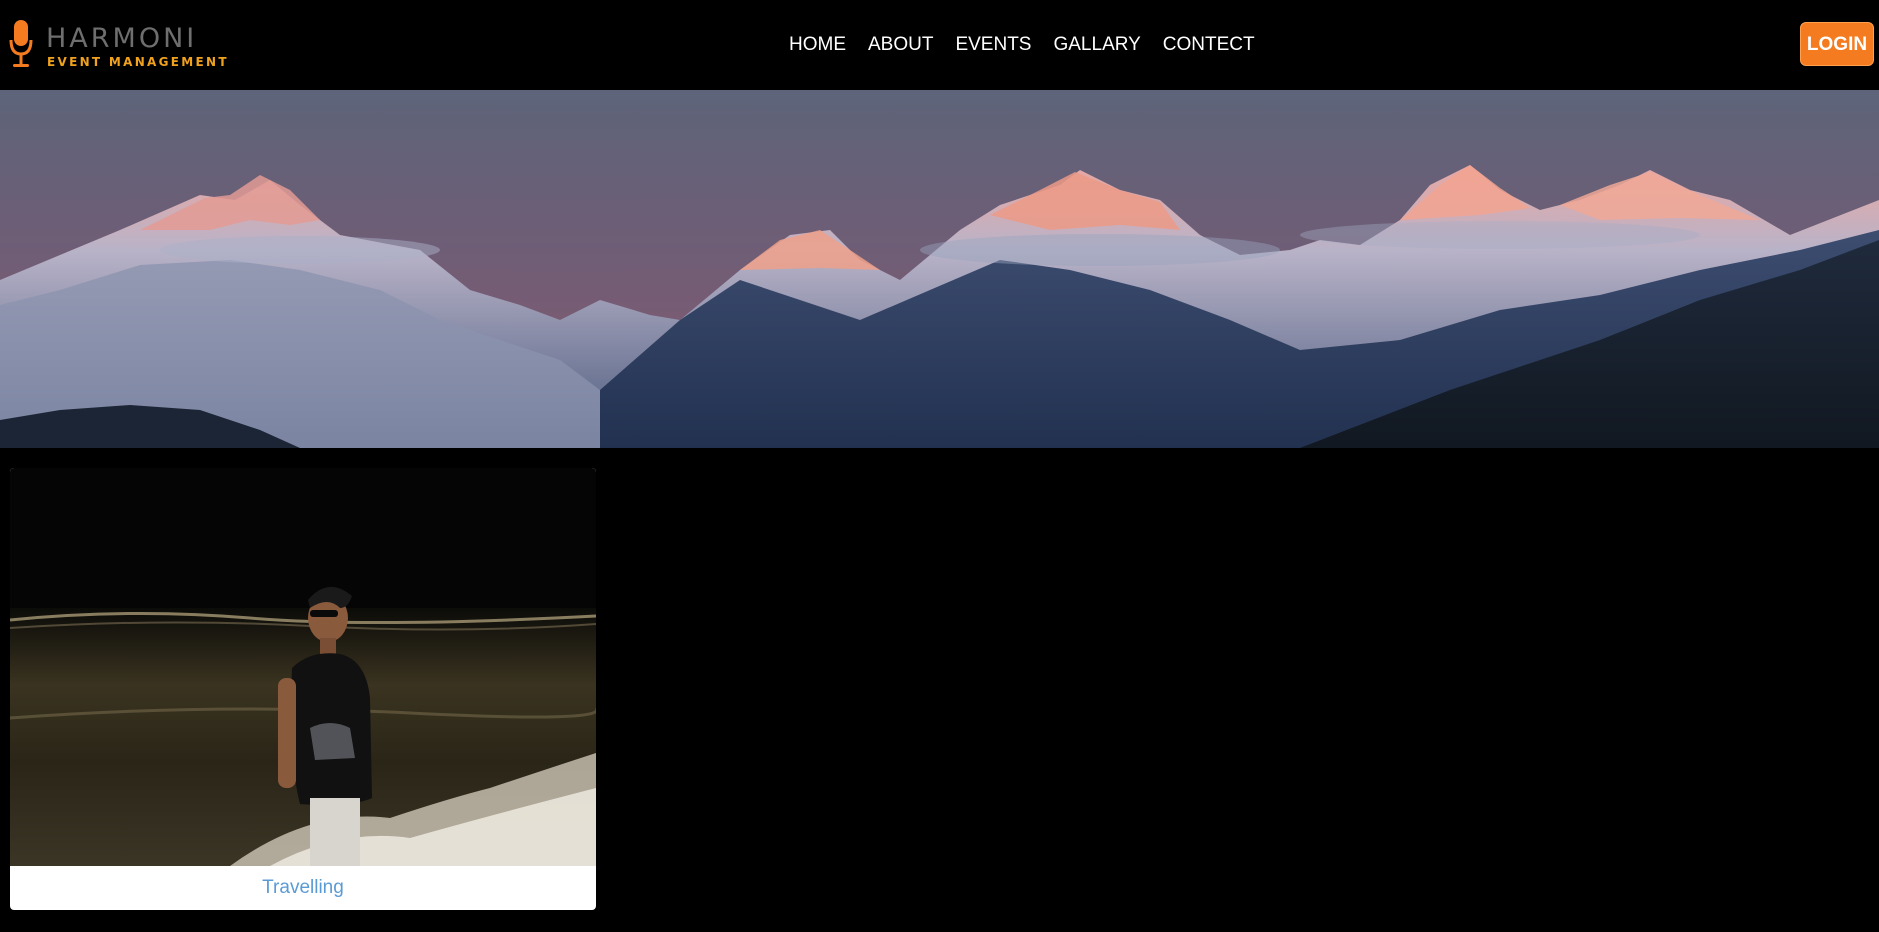 This screenshot has width=1879, height=932. I want to click on login-button: LOGIN, so click(1837, 44).